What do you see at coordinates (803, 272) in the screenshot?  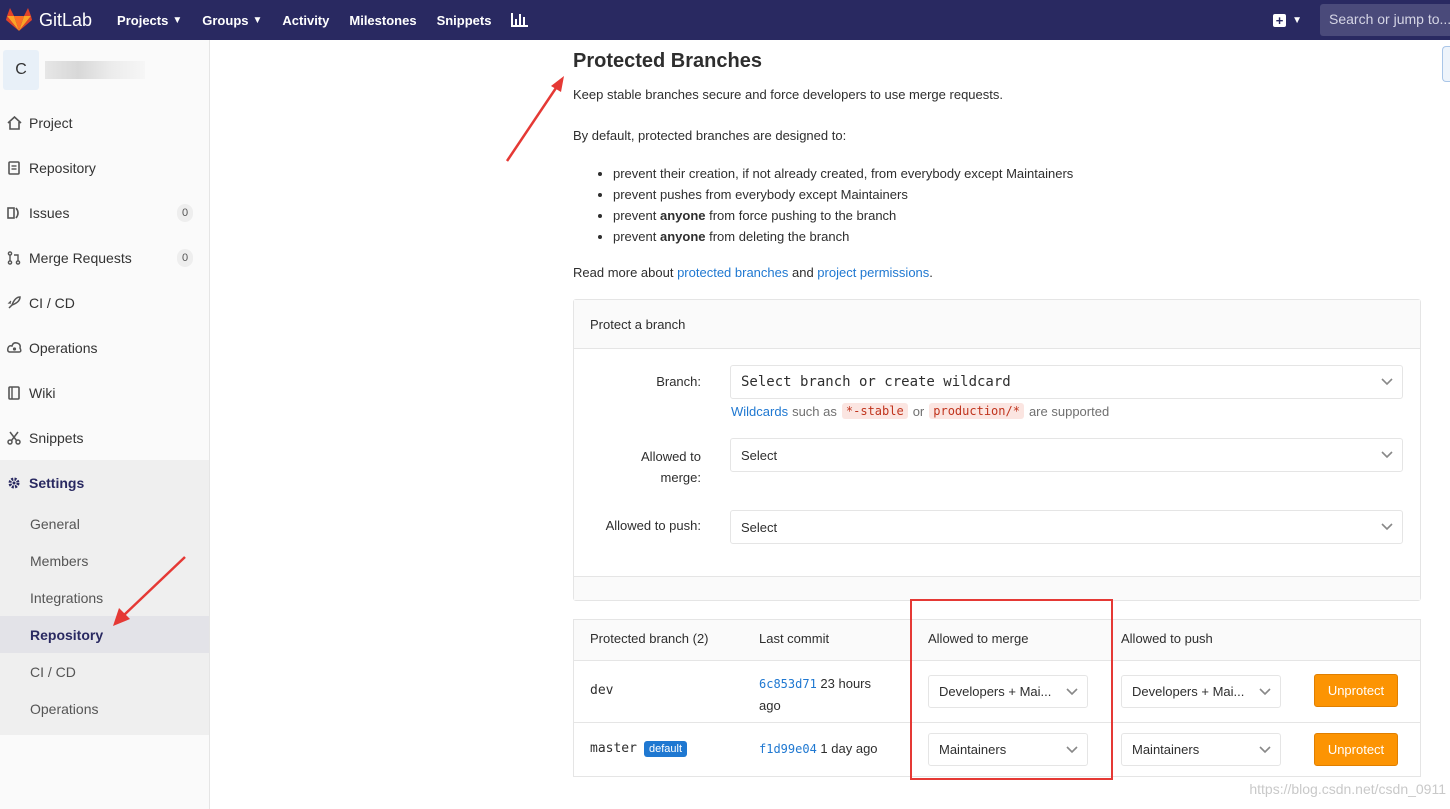 I see `read-more-mid: and` at bounding box center [803, 272].